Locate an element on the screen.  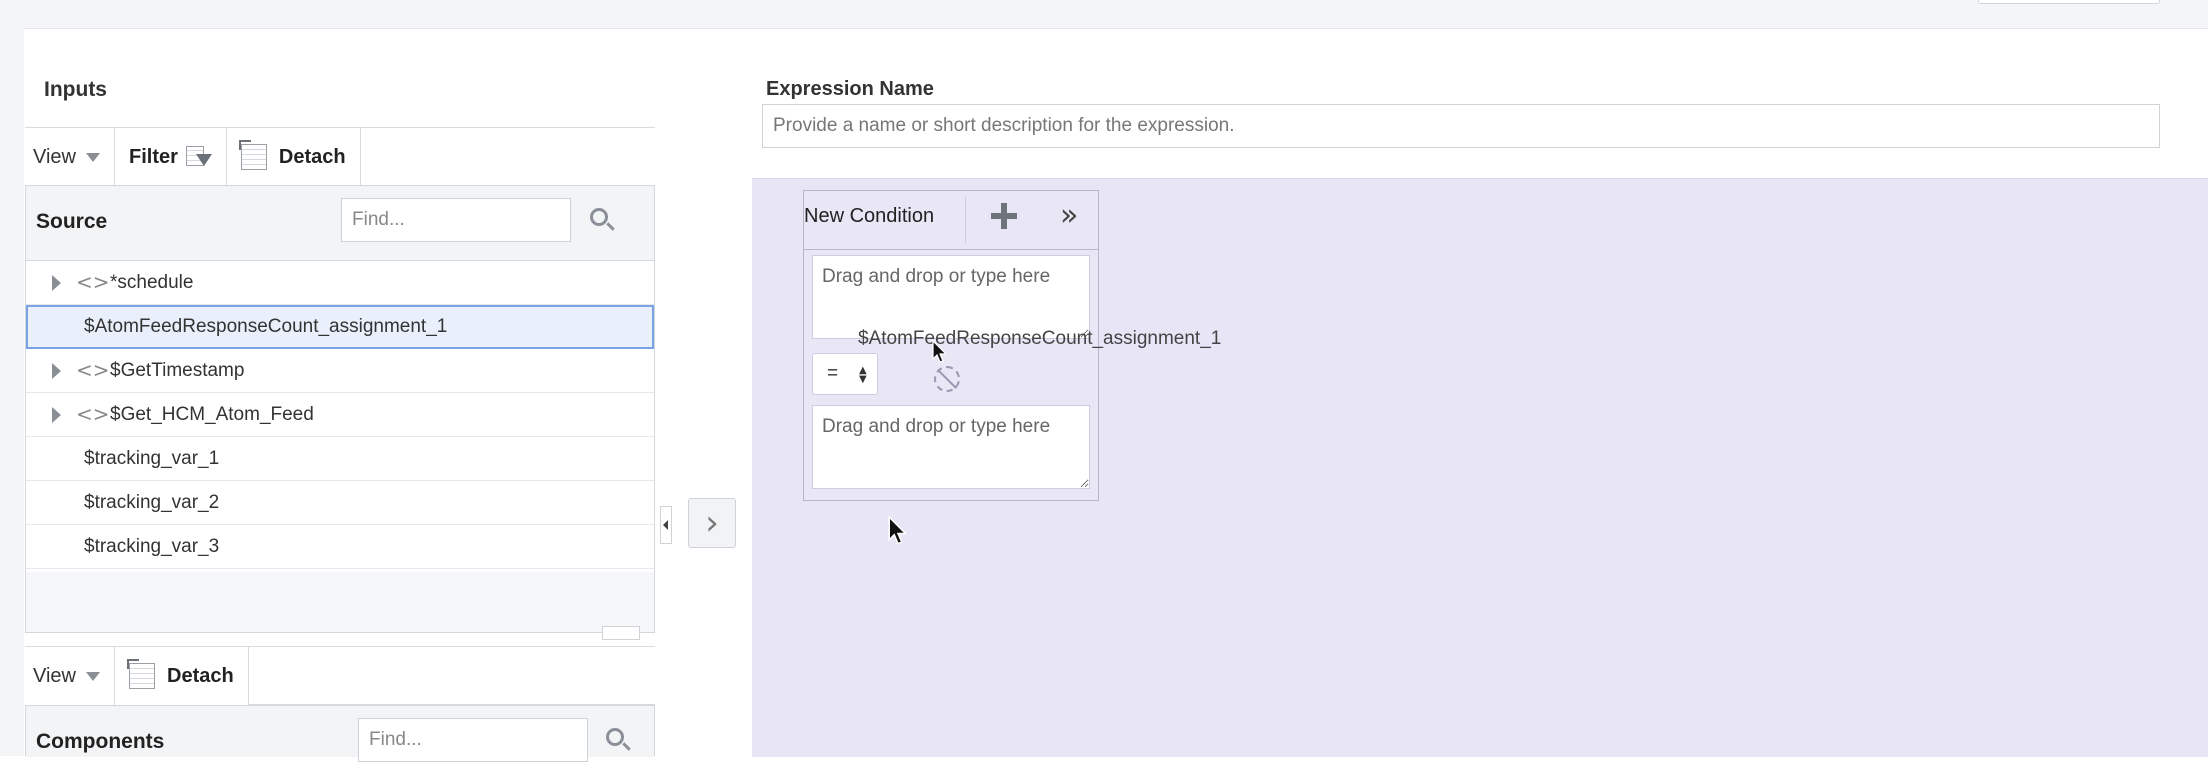
components-detach-button: Detach is located at coordinates (182, 676).